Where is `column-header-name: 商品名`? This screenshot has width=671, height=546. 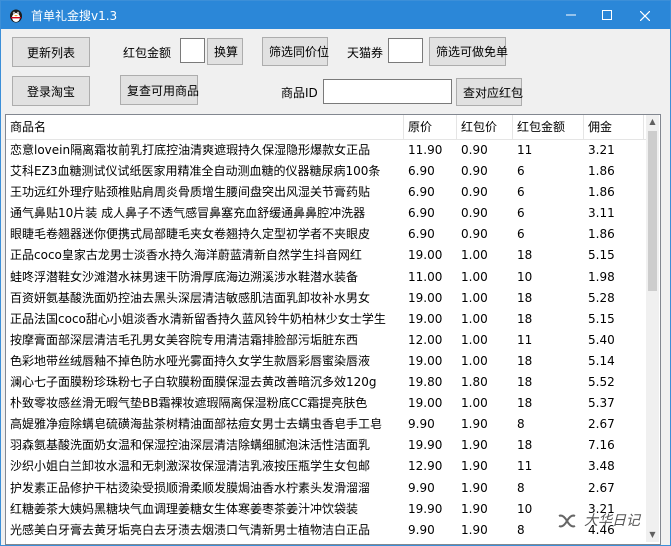
column-header-name: 商品名 is located at coordinates (205, 127).